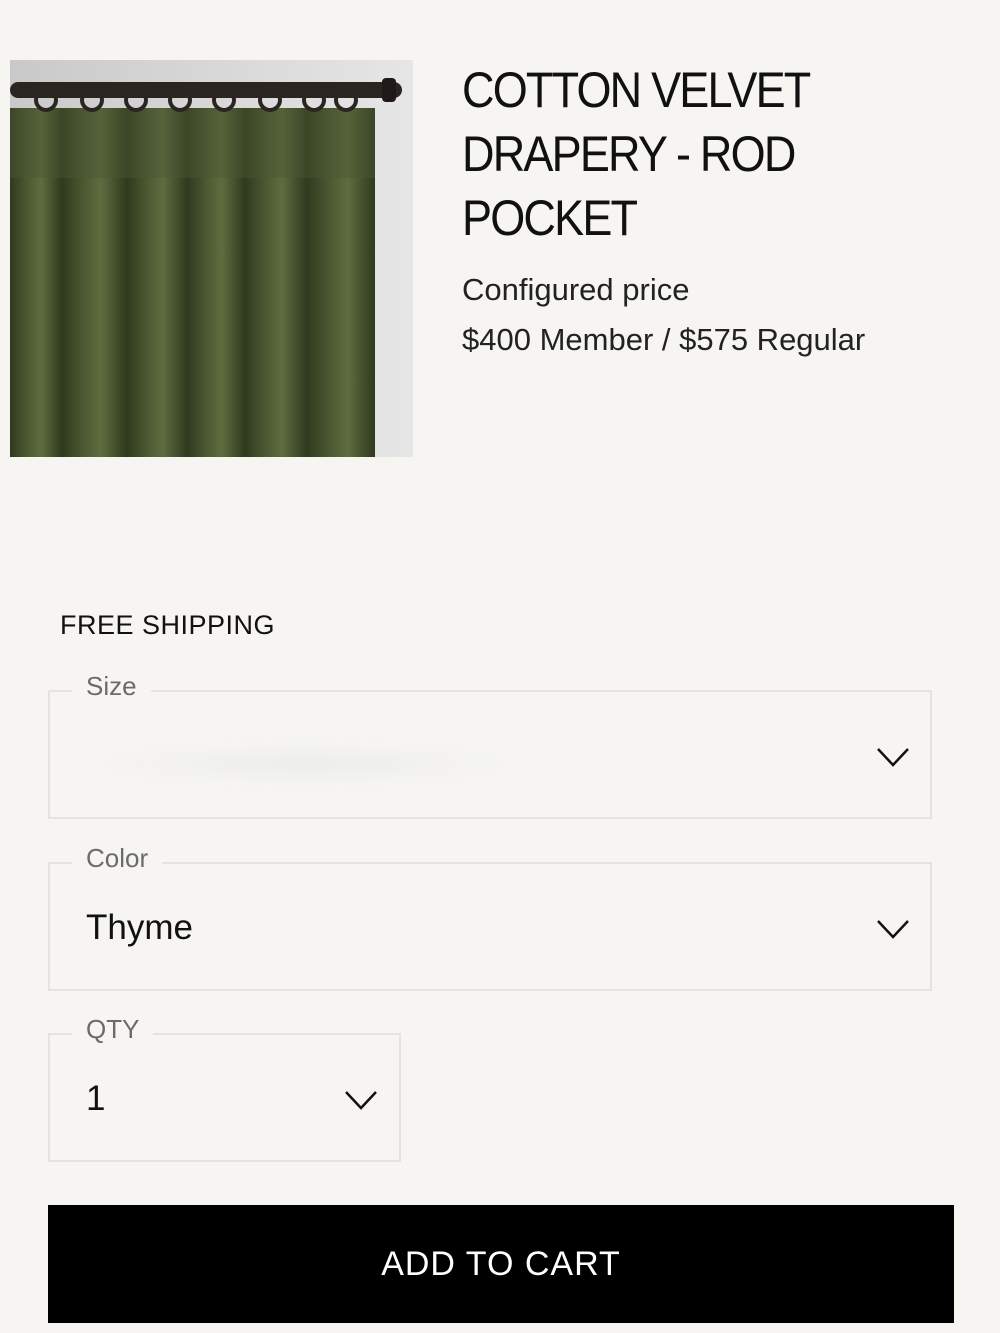 This screenshot has width=1000, height=1333. I want to click on color-label: Color, so click(117, 858).